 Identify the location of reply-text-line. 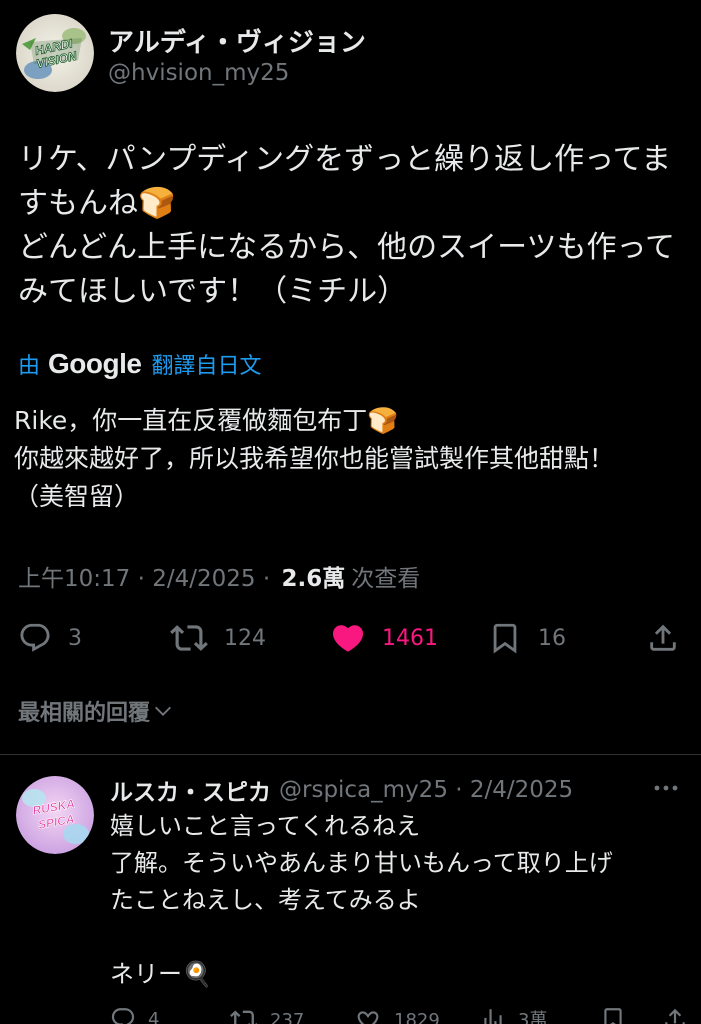
(400, 937).